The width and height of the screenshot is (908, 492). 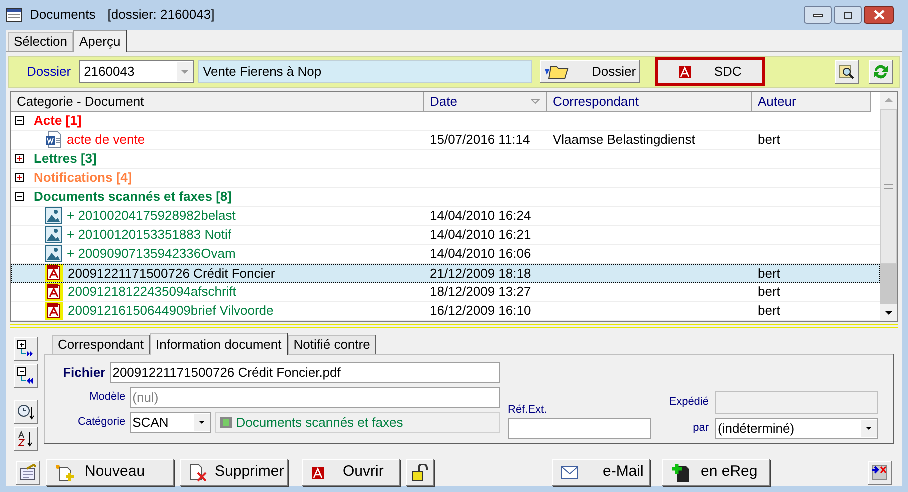 What do you see at coordinates (557, 72) in the screenshot?
I see `folder-icon` at bounding box center [557, 72].